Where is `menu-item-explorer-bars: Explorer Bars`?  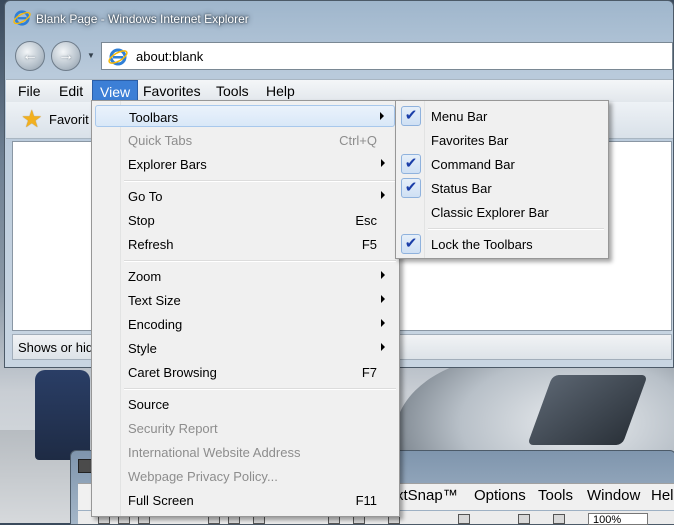
menu-item-explorer-bars: Explorer Bars is located at coordinates (245, 164).